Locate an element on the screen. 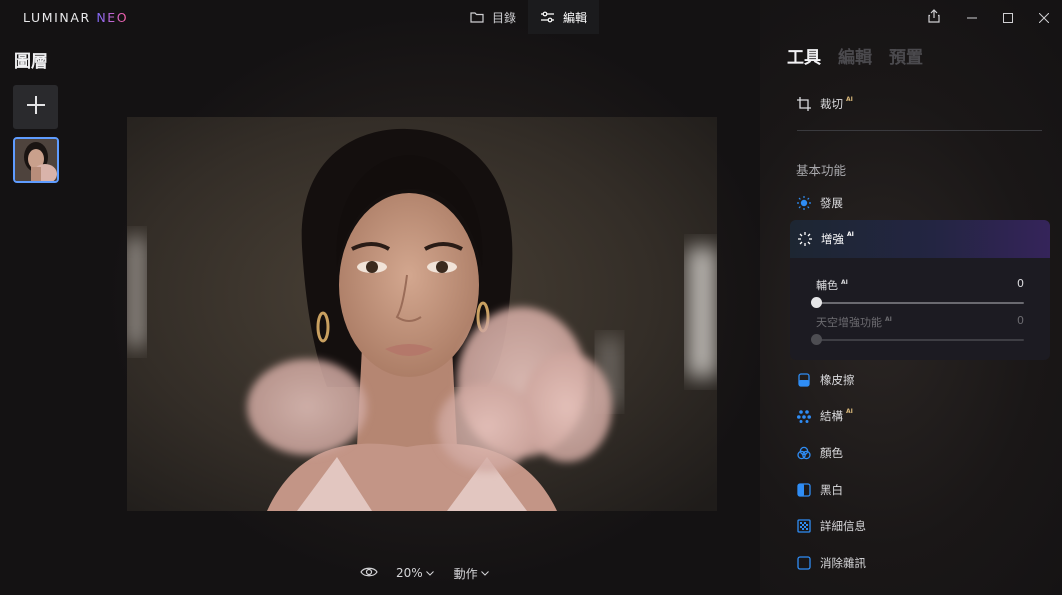  preview-toggle-button is located at coordinates (369, 573).